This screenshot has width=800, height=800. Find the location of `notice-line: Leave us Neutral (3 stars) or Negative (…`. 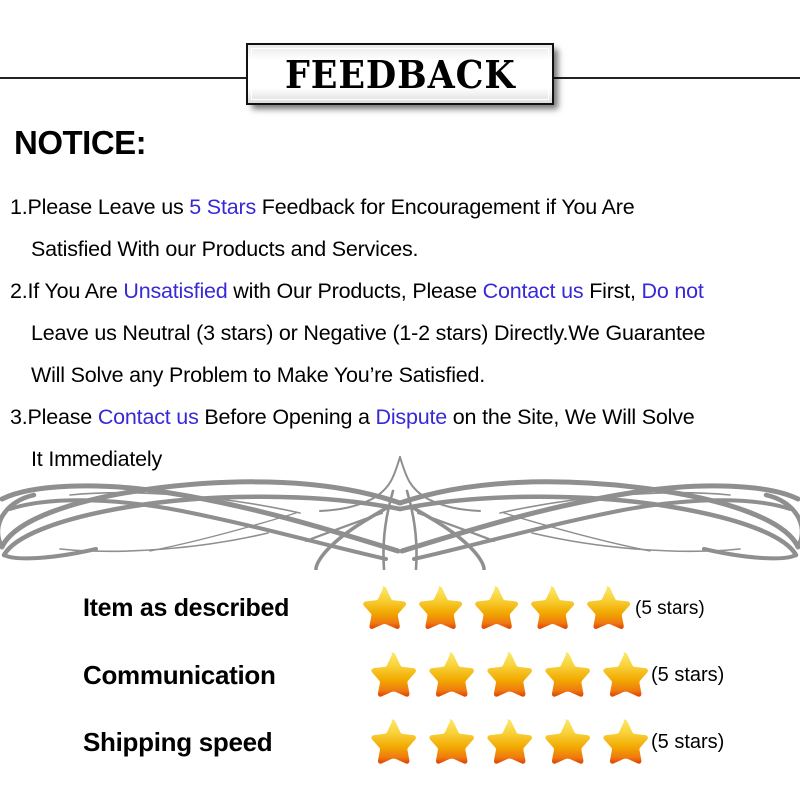

notice-line: Leave us Neutral (3 stars) or Negative (… is located at coordinates (400, 333).